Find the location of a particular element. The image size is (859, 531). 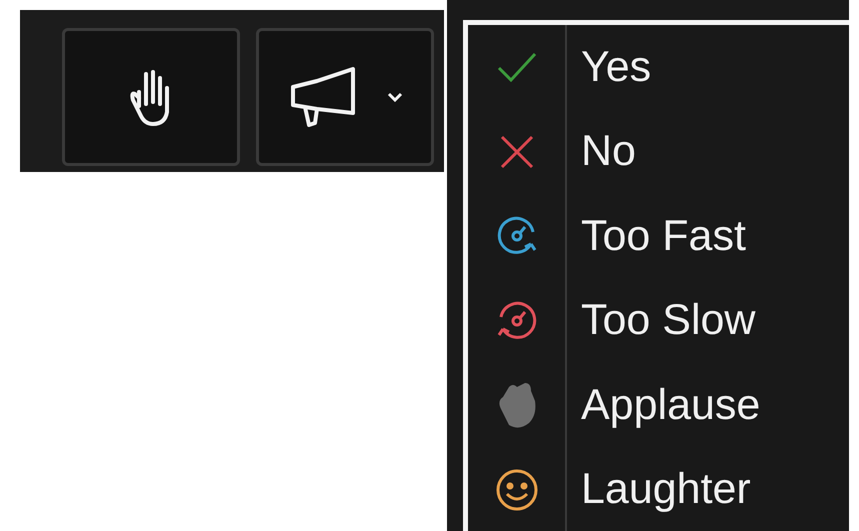

menu-item: Applause is located at coordinates (658, 405).